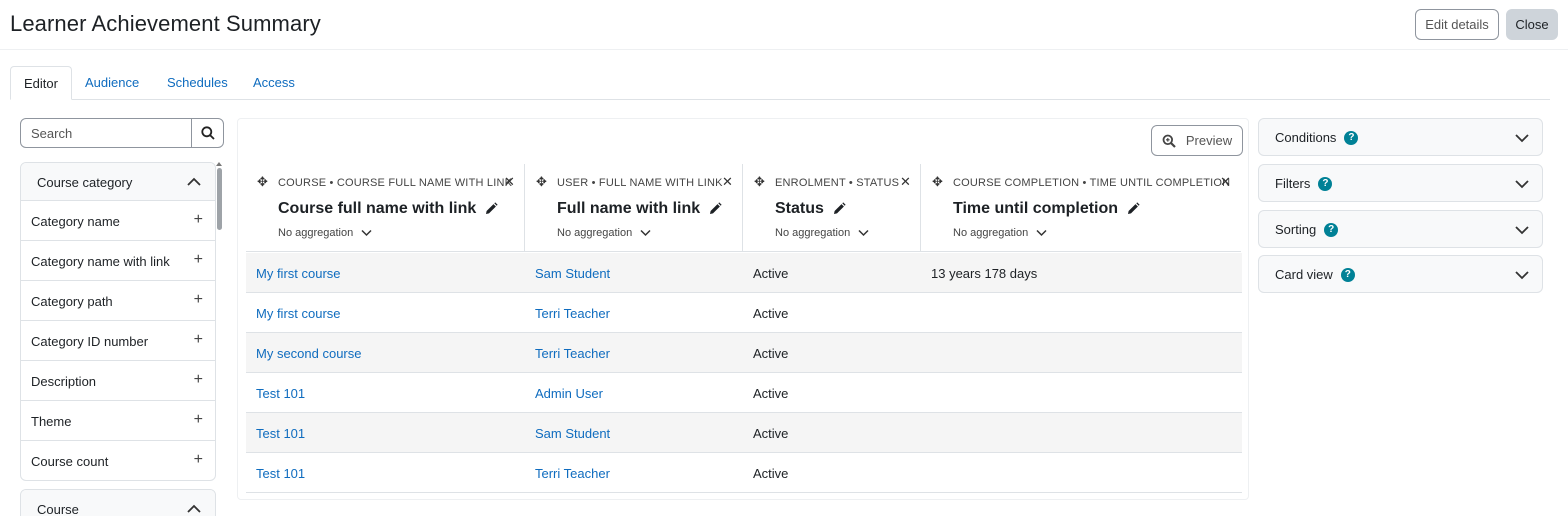 Image resolution: width=1568 pixels, height=516 pixels. I want to click on group-course: Course, so click(118, 502).